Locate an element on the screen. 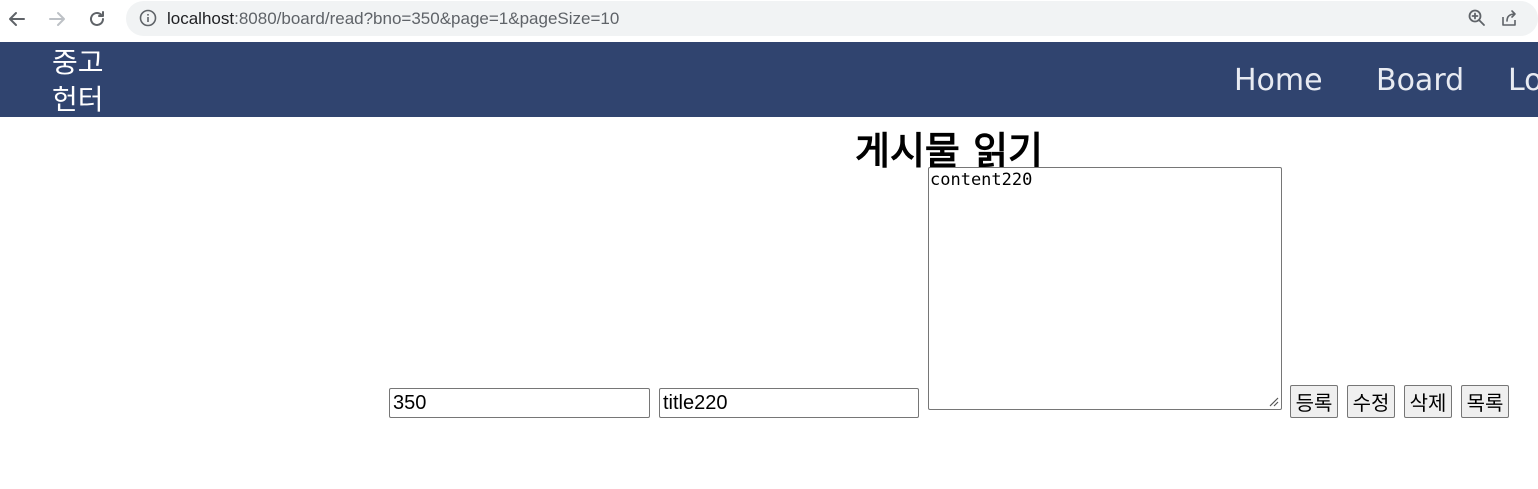 This screenshot has width=1538, height=489. reload-button is located at coordinates (97, 19).